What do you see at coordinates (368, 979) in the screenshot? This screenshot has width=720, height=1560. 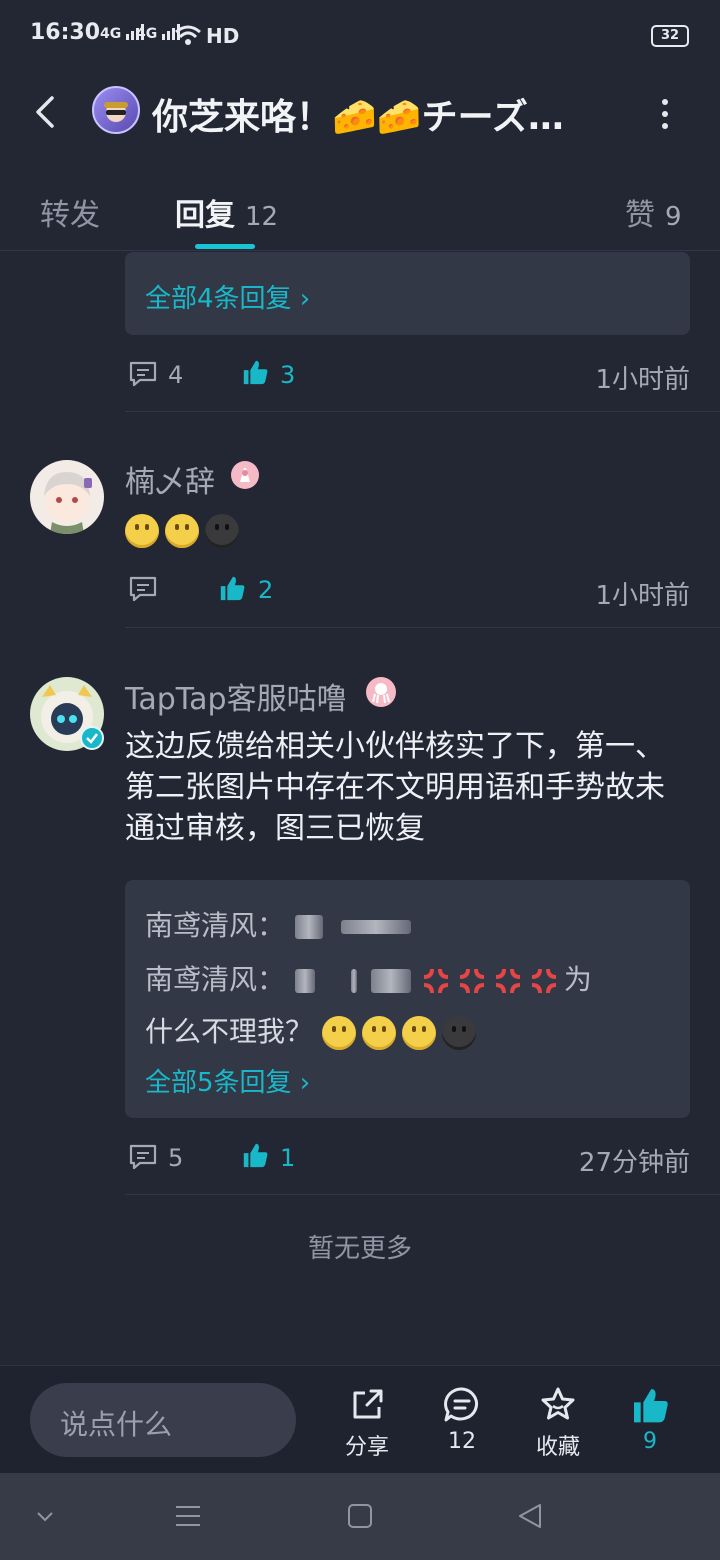 I see `quoted-reply: 南鸢清风： 为` at bounding box center [368, 979].